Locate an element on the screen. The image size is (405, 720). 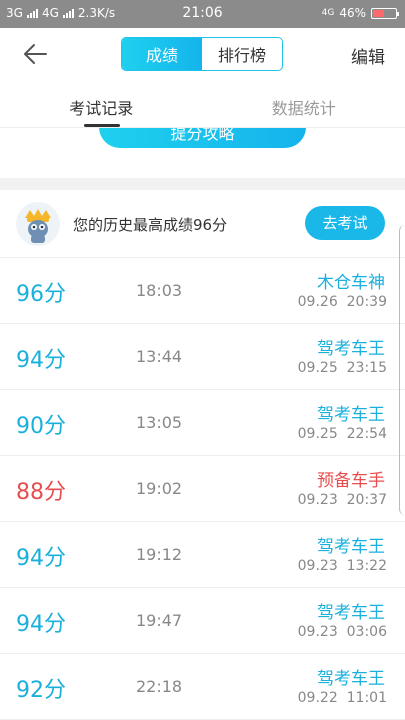
record-row: 90分 13:05 驾考车王 09.25 22:54 is located at coordinates (202, 423).